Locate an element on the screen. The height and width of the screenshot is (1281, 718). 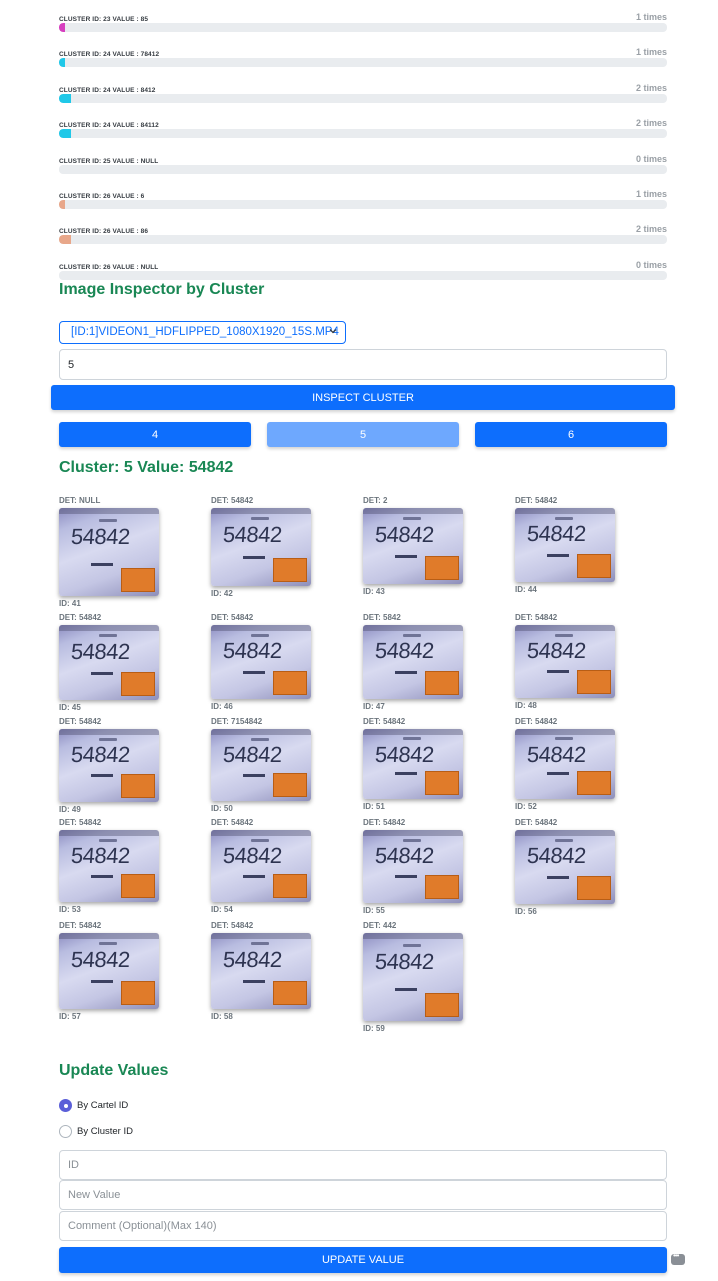
inspect-cluster-button: INSPECT CLUSTER is located at coordinates (363, 397).